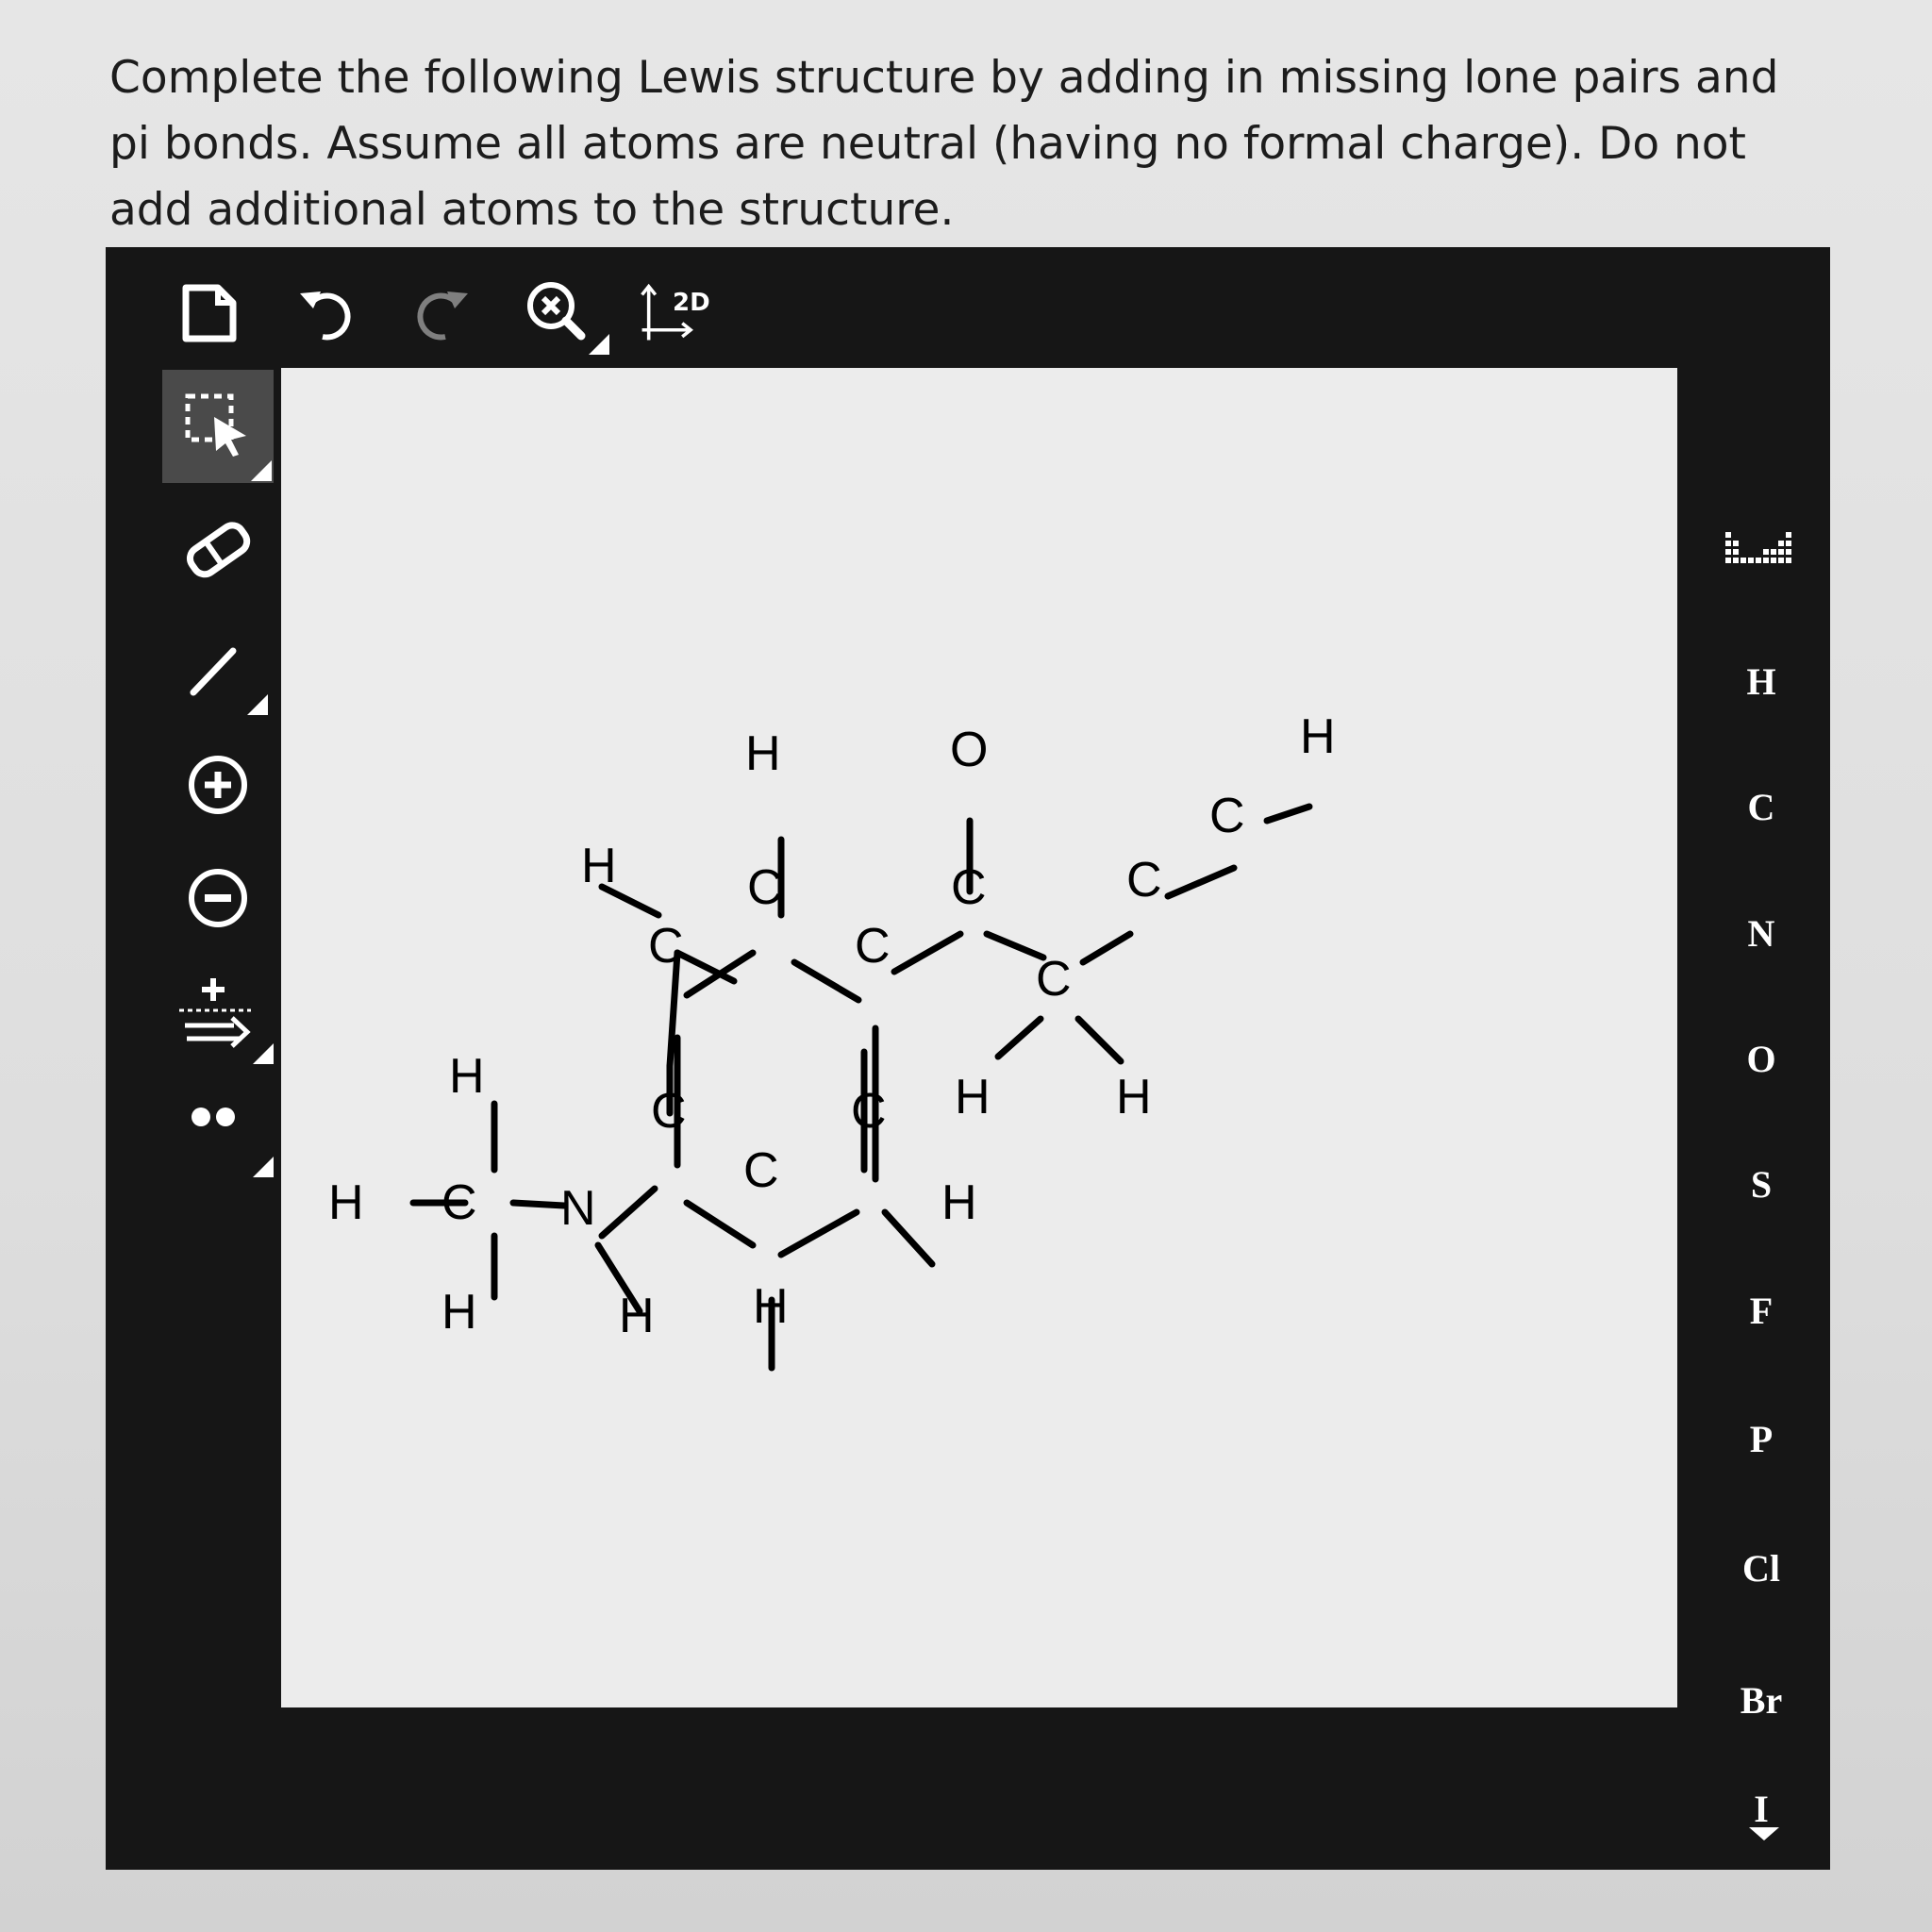 The width and height of the screenshot is (1932, 1932). Describe the element at coordinates (692, 303) in the screenshot. I see `clean-2d-label: 2D` at that location.